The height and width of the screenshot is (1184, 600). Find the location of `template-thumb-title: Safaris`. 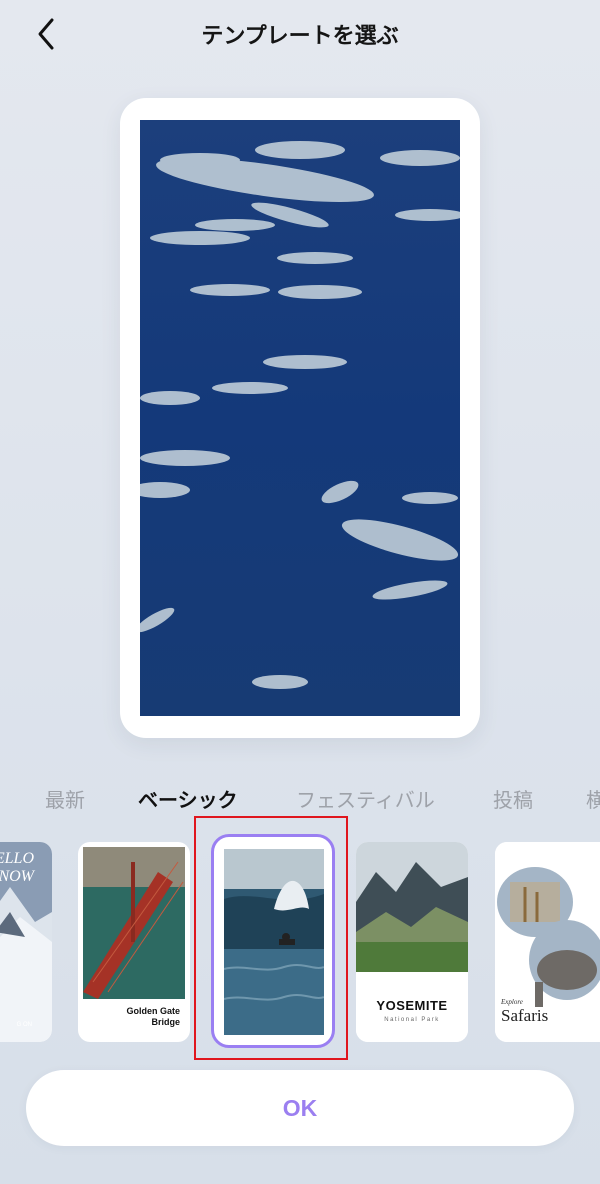

template-thumb-title: Safaris is located at coordinates (525, 1015).